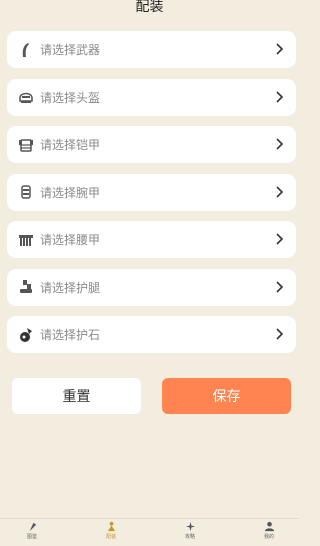 This screenshot has height=546, width=320. I want to click on bottom-tab-bar: 图鉴 配装 攻略 我的, so click(149, 532).